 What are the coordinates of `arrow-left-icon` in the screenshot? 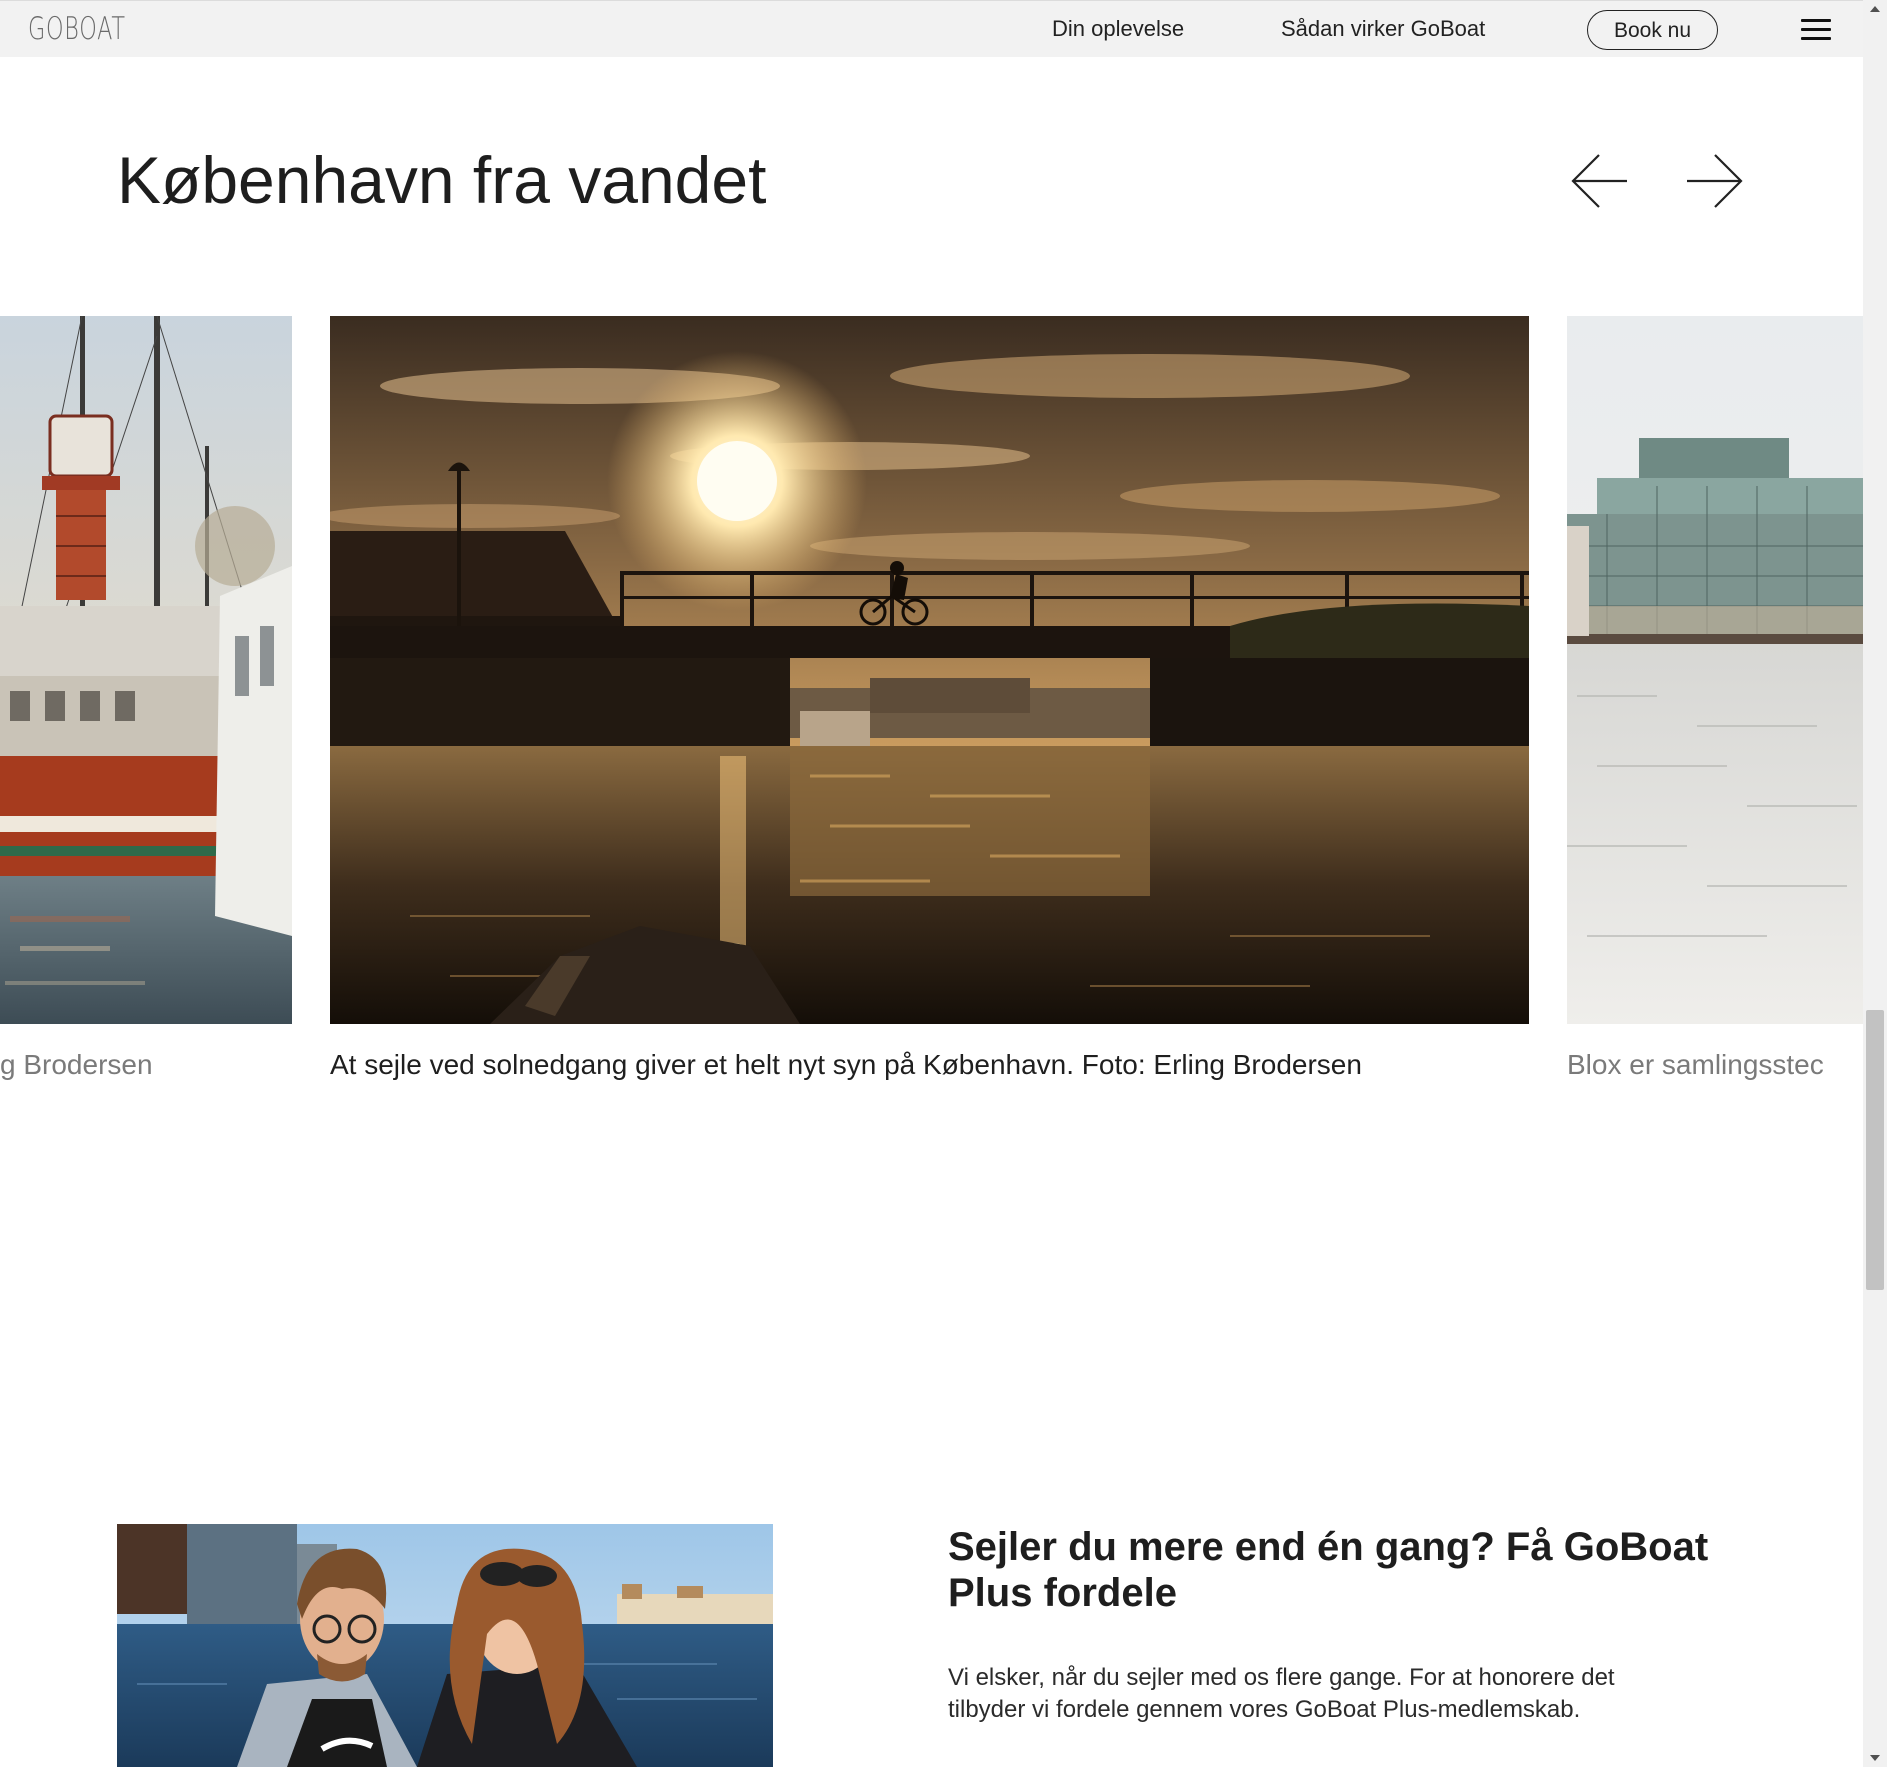 It's located at (1599, 181).